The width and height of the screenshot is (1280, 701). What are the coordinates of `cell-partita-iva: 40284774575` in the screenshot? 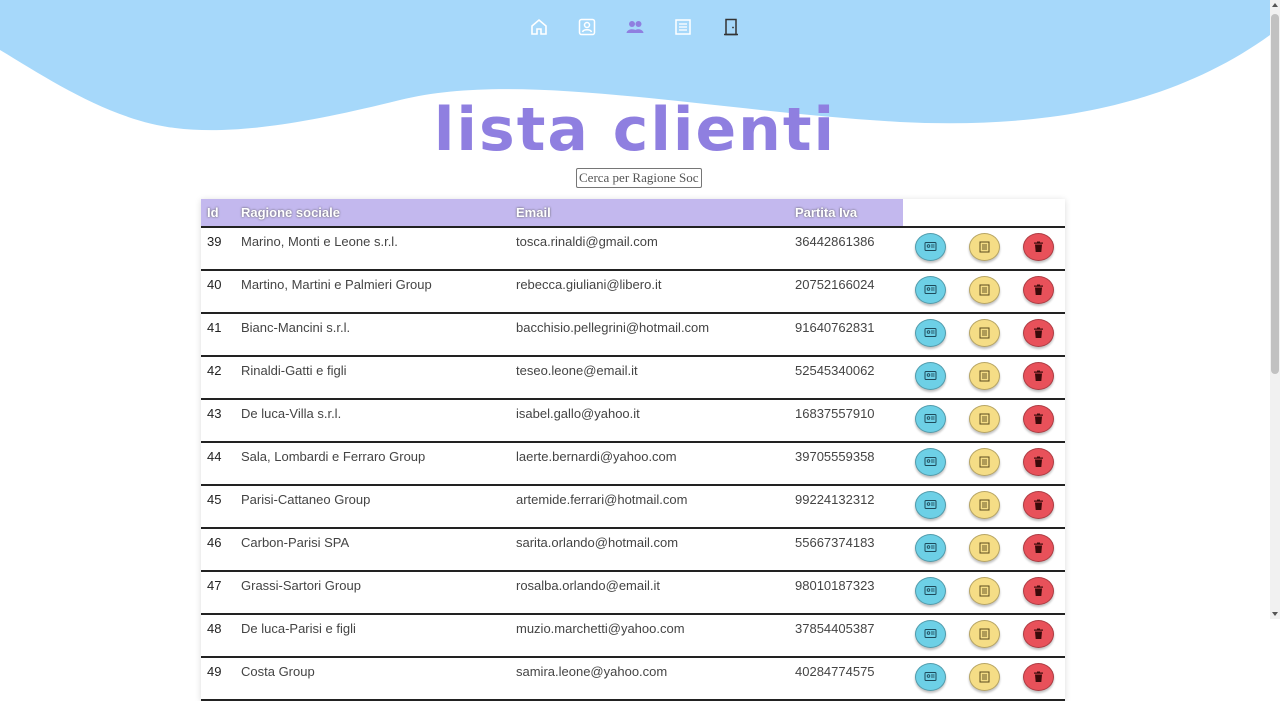 It's located at (846, 679).